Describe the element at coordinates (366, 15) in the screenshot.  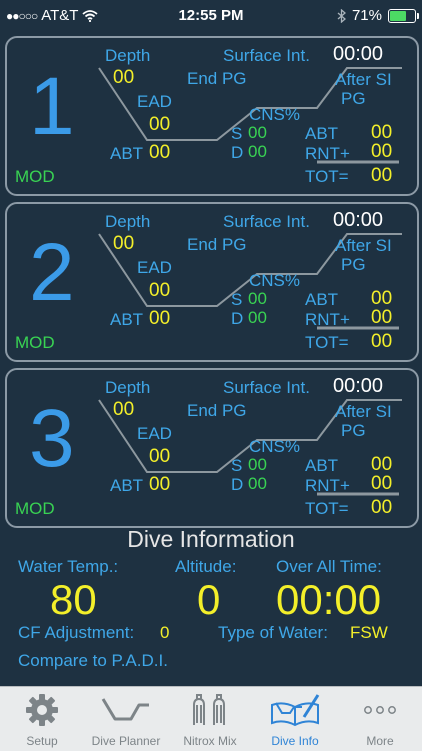
I see `battery-percent: 71%` at that location.